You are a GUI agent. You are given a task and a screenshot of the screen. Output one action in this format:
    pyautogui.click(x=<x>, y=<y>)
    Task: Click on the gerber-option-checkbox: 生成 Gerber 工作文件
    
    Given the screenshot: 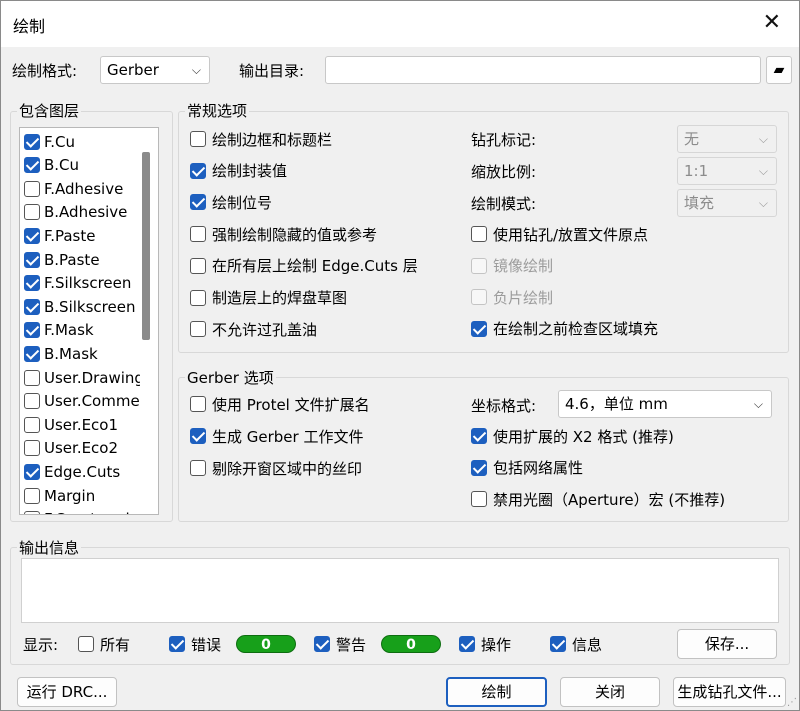 What is the action you would take?
    pyautogui.click(x=276, y=436)
    